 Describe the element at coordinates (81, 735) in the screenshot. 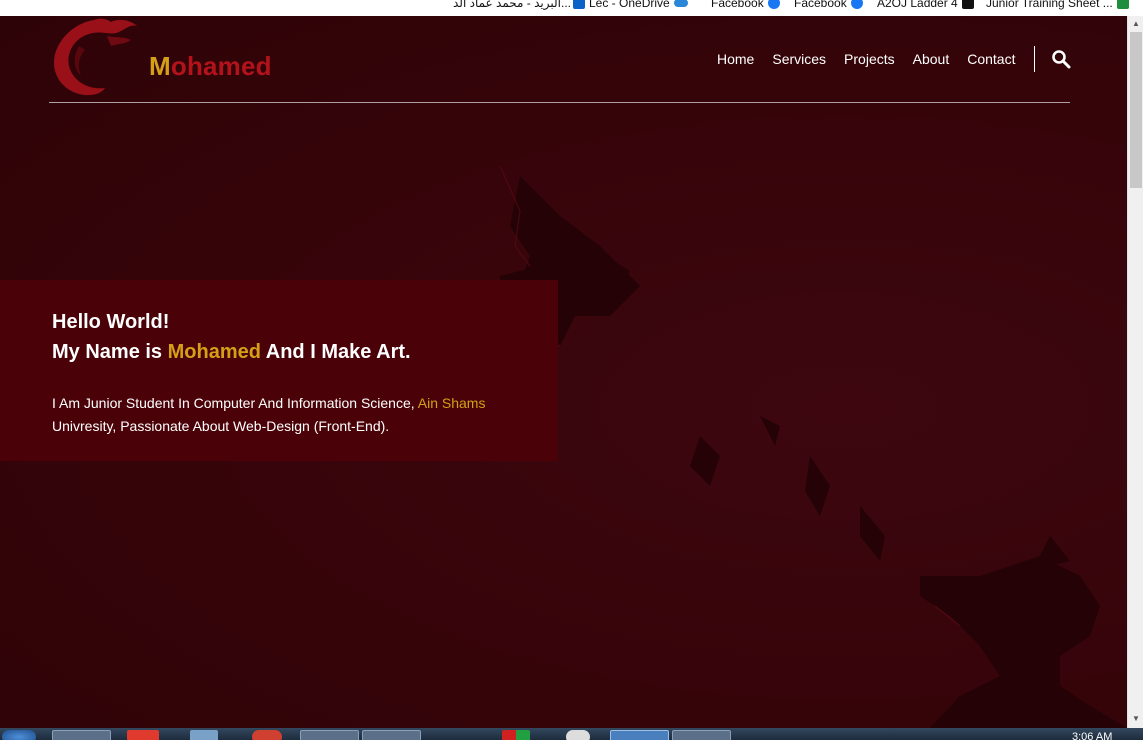

I see `taskbar-explorer-icon` at that location.